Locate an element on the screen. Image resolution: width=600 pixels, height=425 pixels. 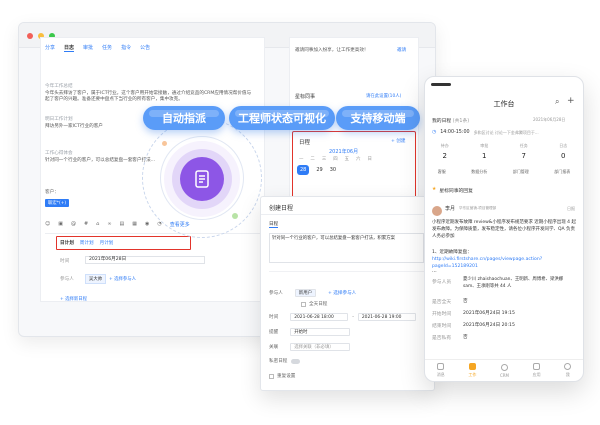
dialog-title: 创建日程 is located at coordinates (281, 208).